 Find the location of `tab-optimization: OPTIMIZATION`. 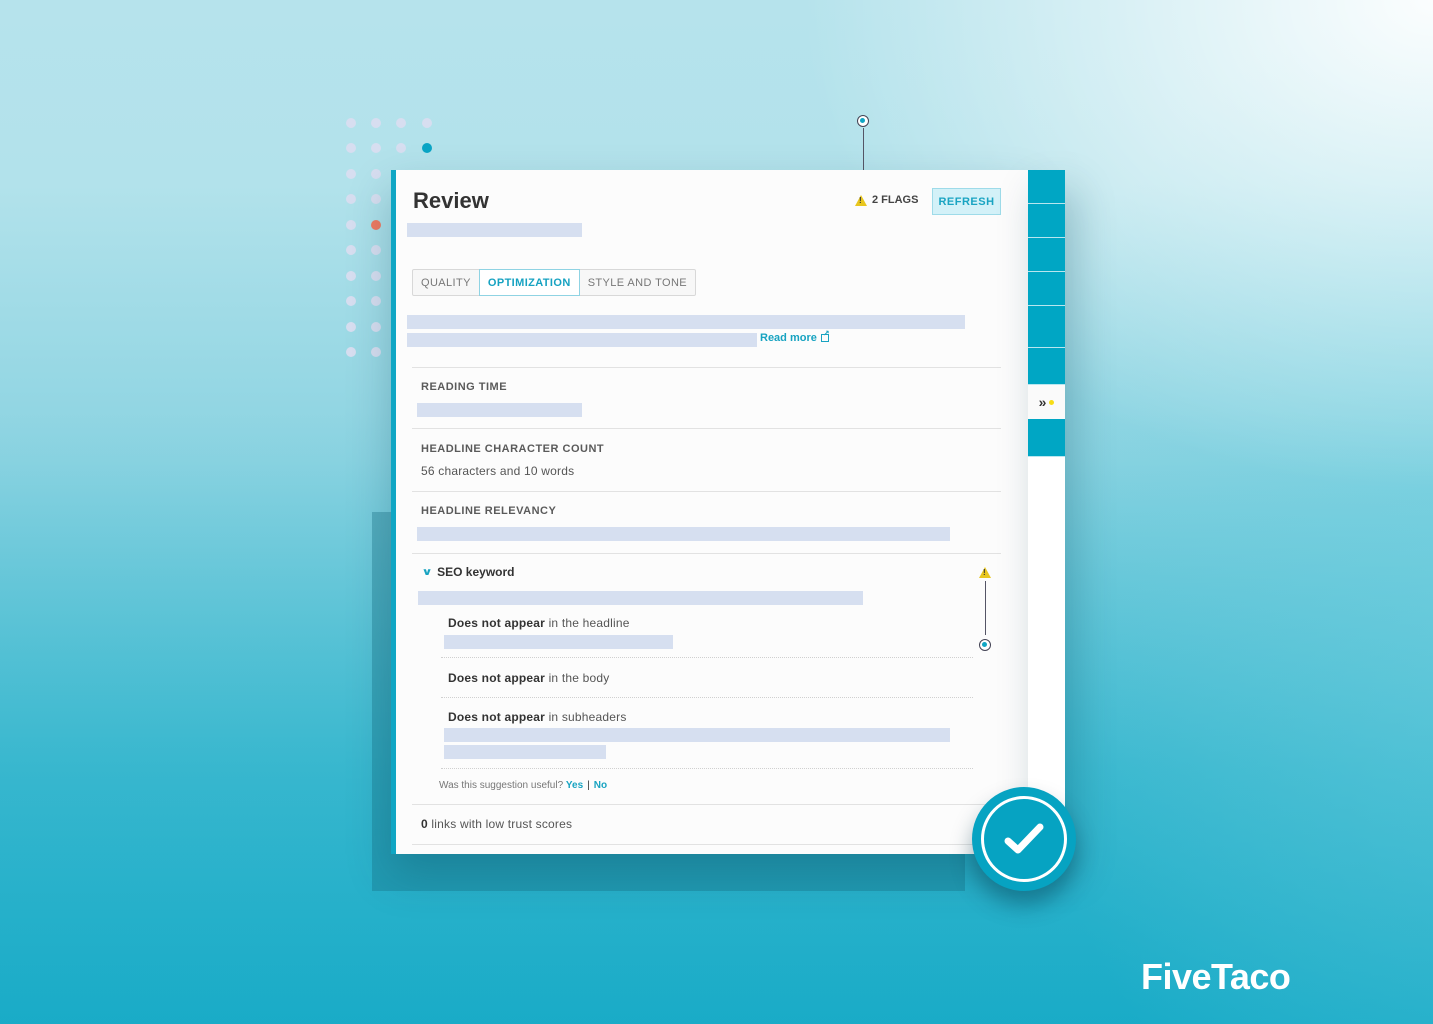

tab-optimization: OPTIMIZATION is located at coordinates (529, 282).